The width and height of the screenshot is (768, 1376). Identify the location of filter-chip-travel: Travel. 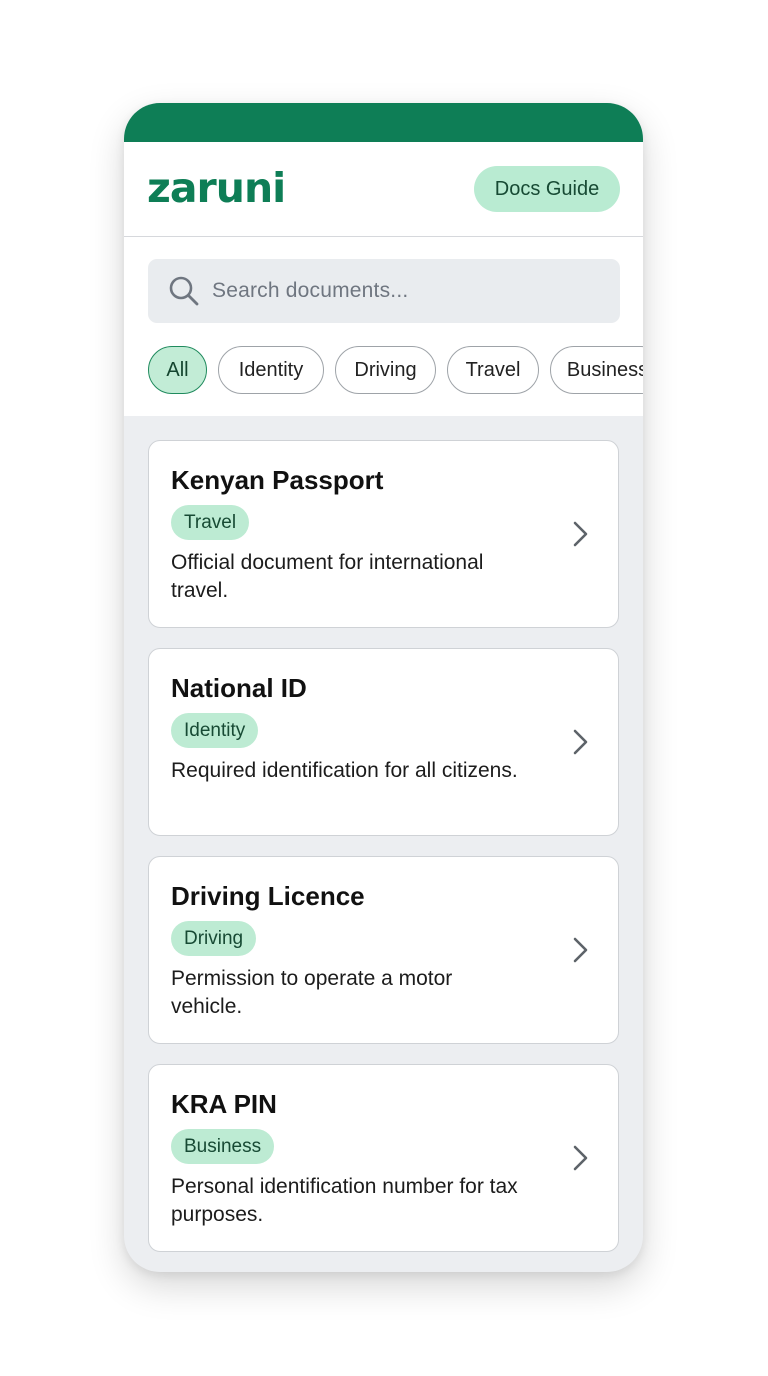
(493, 370).